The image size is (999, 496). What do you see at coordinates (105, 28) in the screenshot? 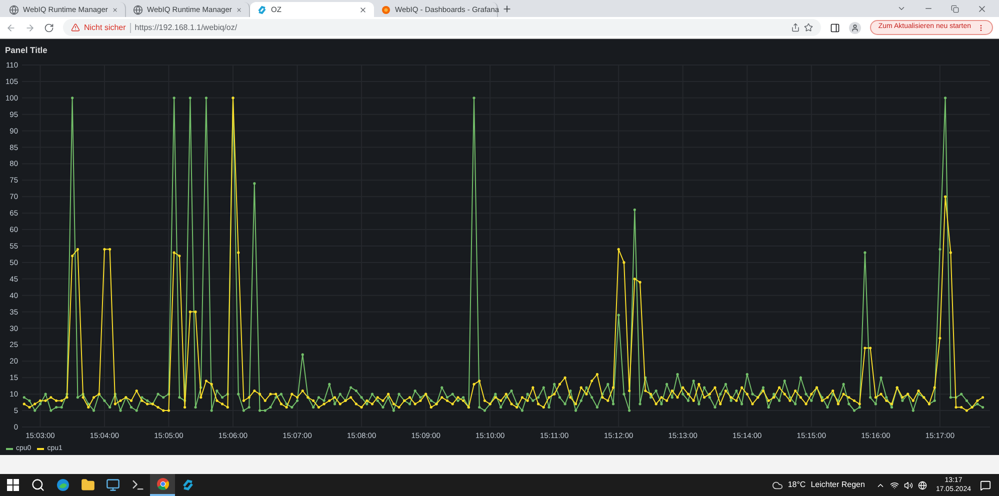
I see `security-label: Nicht sicher` at bounding box center [105, 28].